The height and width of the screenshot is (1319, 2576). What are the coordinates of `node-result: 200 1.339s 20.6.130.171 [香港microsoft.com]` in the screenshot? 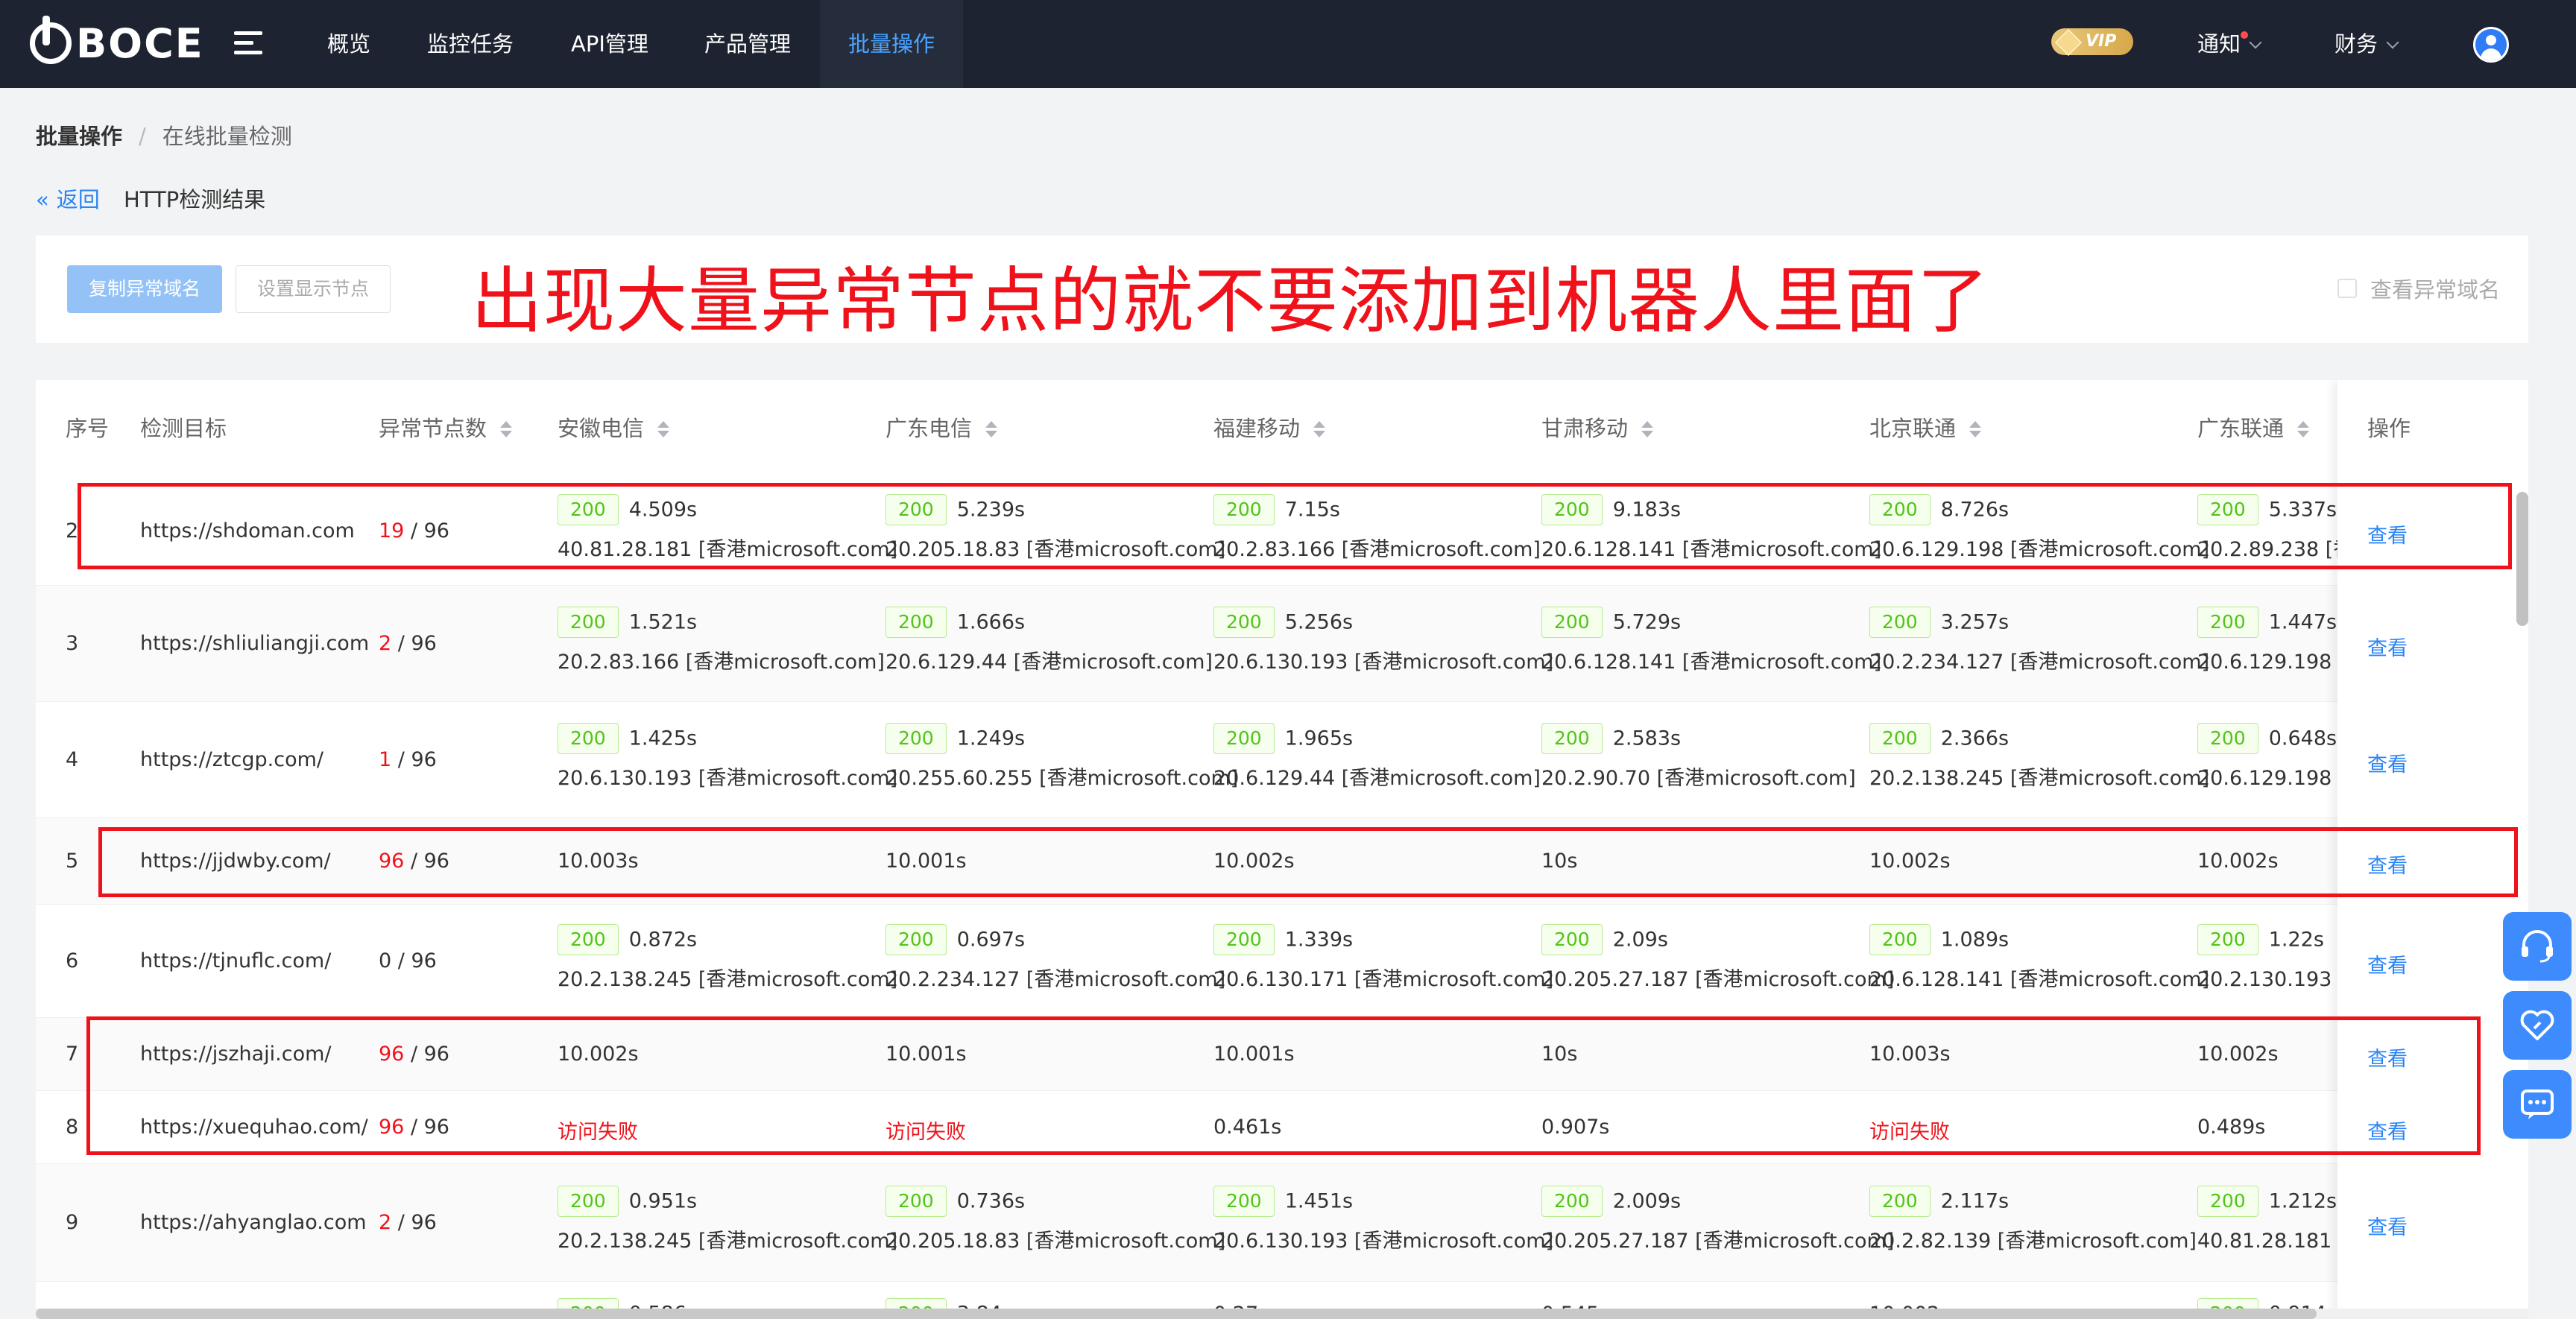 It's located at (1383, 958).